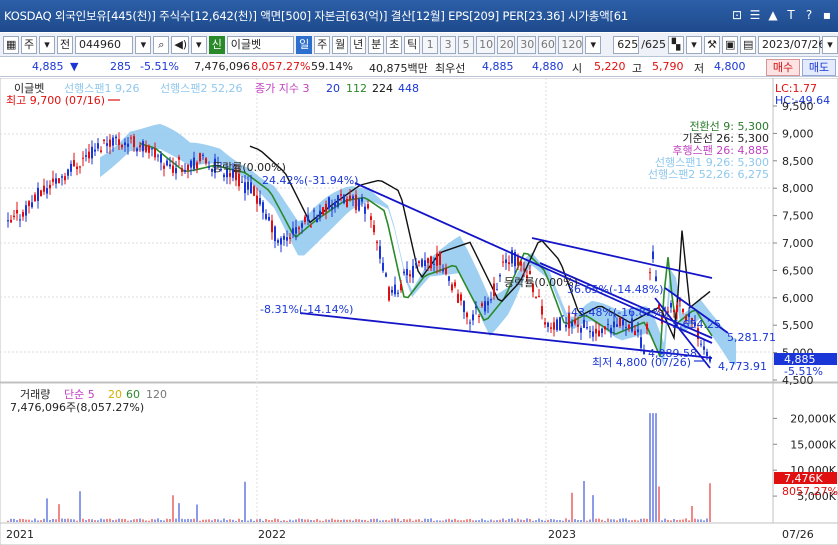 The height and width of the screenshot is (545, 838). Describe the element at coordinates (322, 44) in the screenshot. I see `period-week: 주` at that location.